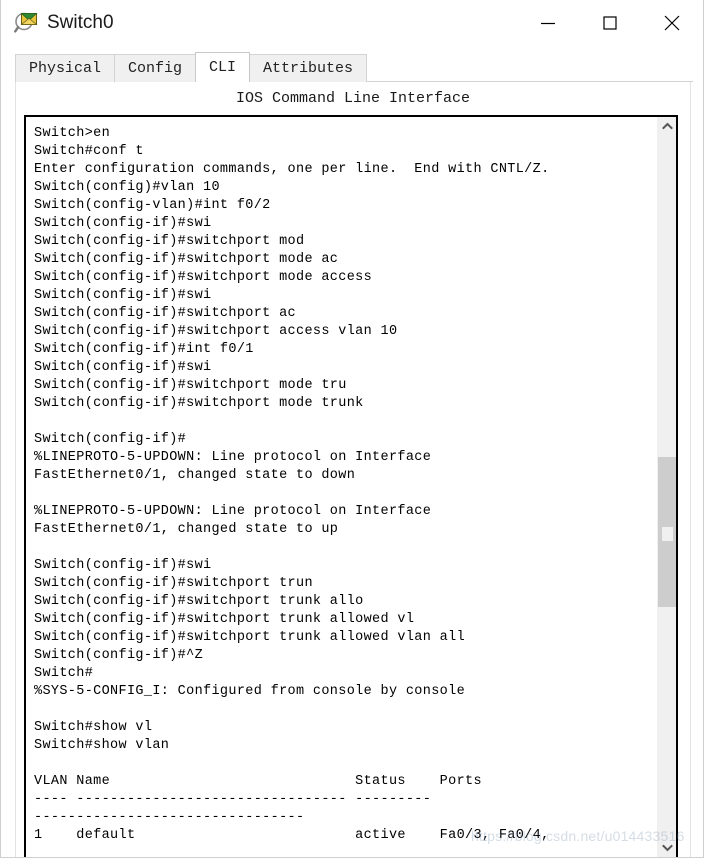 This screenshot has height=858, width=704. What do you see at coordinates (199, 601) in the screenshot?
I see `terminal-line: Switch(config-if)#switchport trunk allo` at bounding box center [199, 601].